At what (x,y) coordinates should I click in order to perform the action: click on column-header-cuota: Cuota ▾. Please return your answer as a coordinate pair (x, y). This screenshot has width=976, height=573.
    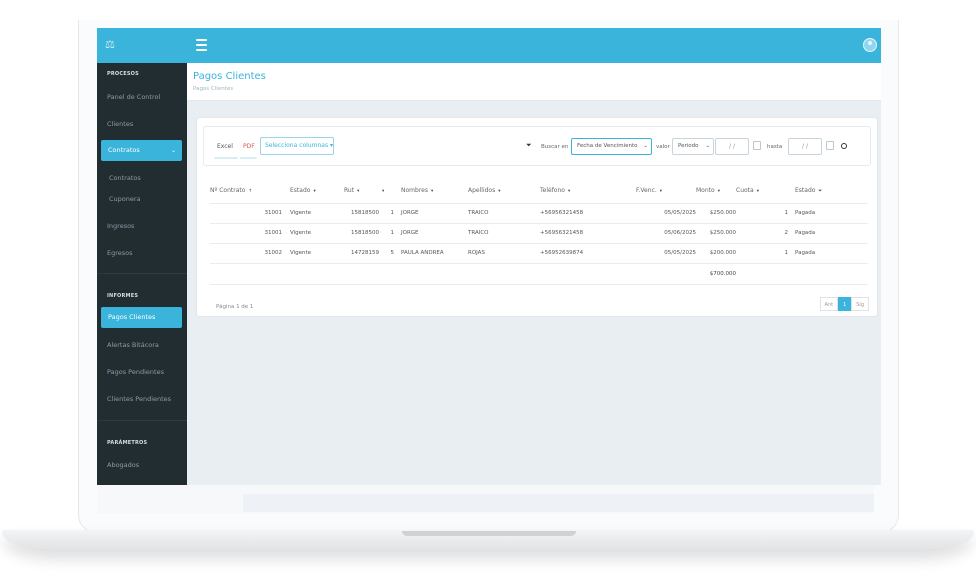
    Looking at the image, I should click on (762, 191).